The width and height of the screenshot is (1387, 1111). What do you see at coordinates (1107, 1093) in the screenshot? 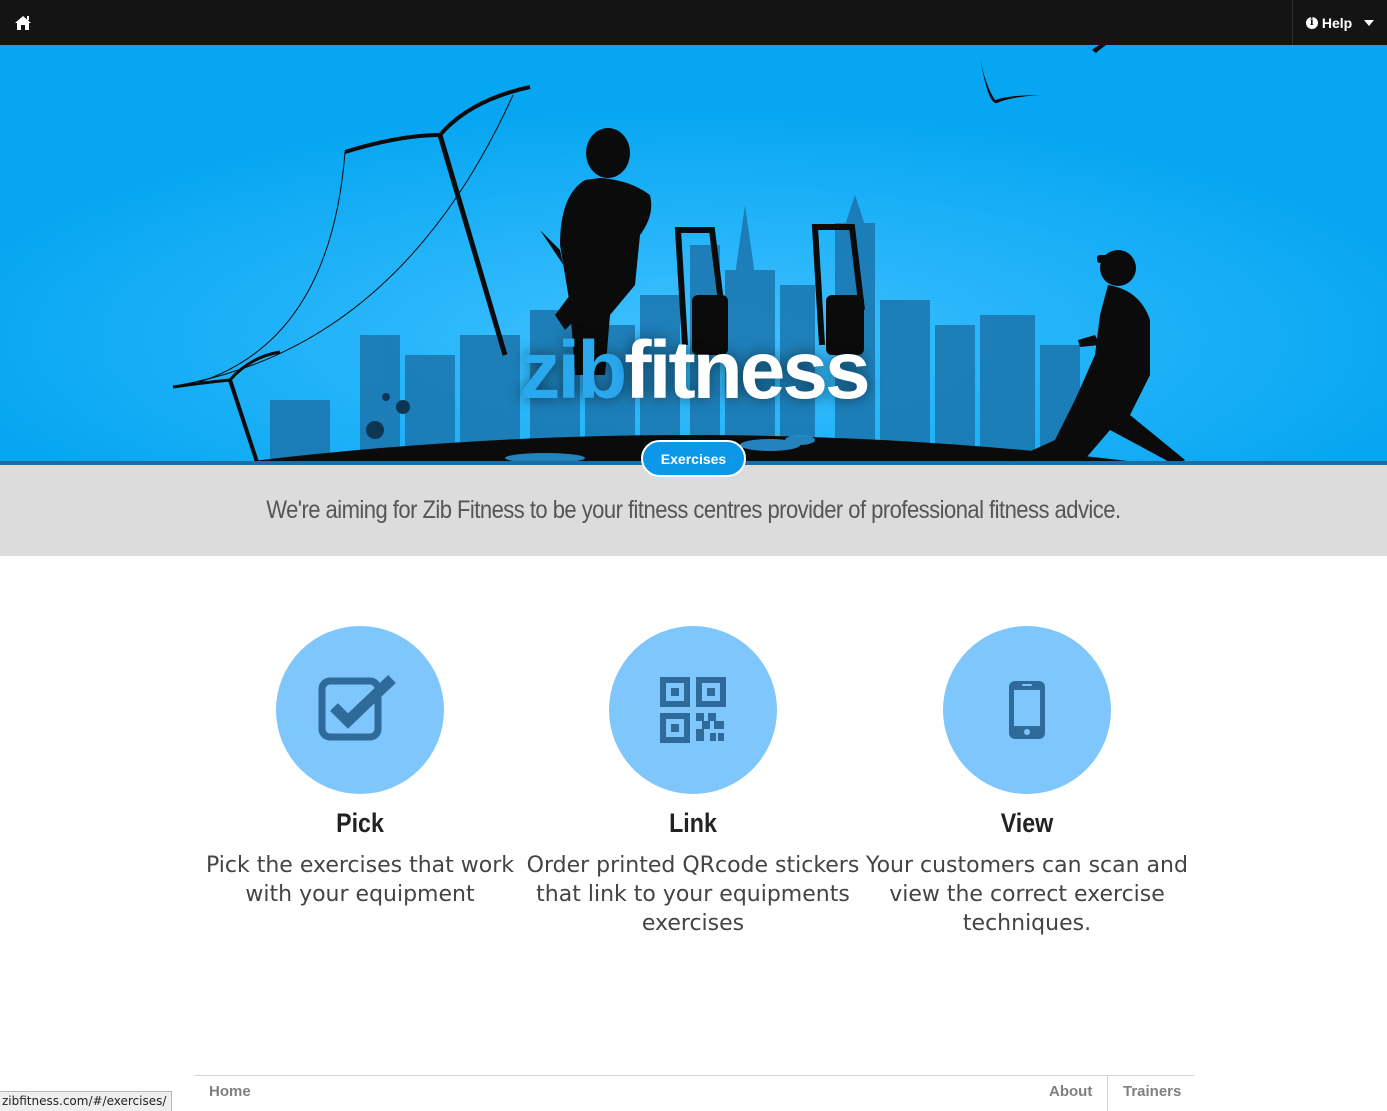
I see `footer-separator` at bounding box center [1107, 1093].